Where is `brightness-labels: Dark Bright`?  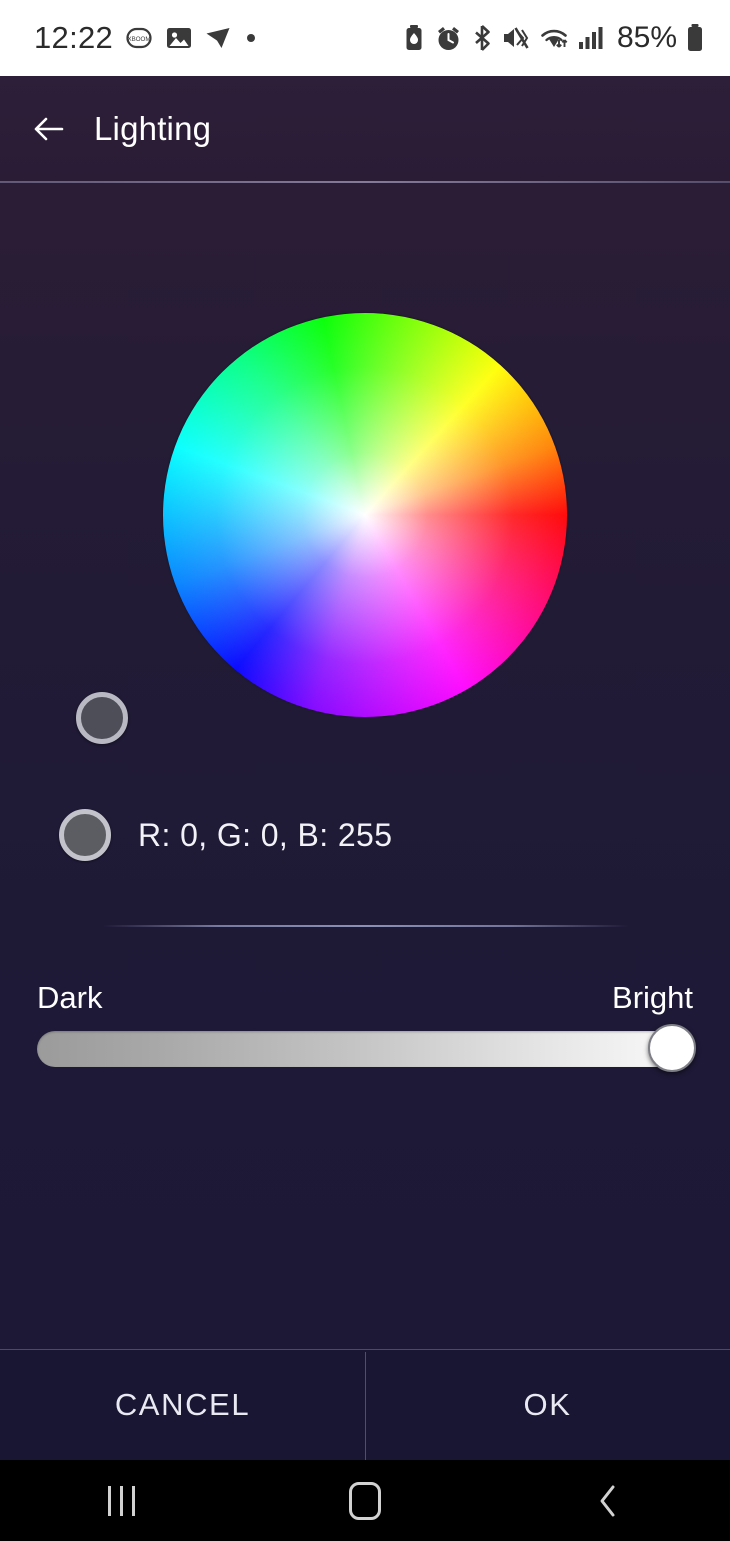
brightness-labels: Dark Bright is located at coordinates (365, 998).